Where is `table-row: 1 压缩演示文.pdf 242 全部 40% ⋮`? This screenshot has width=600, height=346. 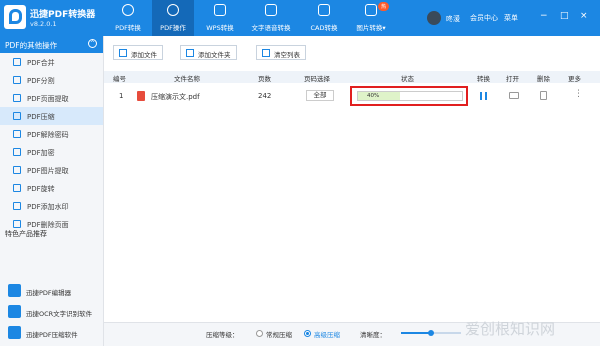
table-row: 1 压缩演示文.pdf 242 全部 40% ⋮ is located at coordinates (352, 96).